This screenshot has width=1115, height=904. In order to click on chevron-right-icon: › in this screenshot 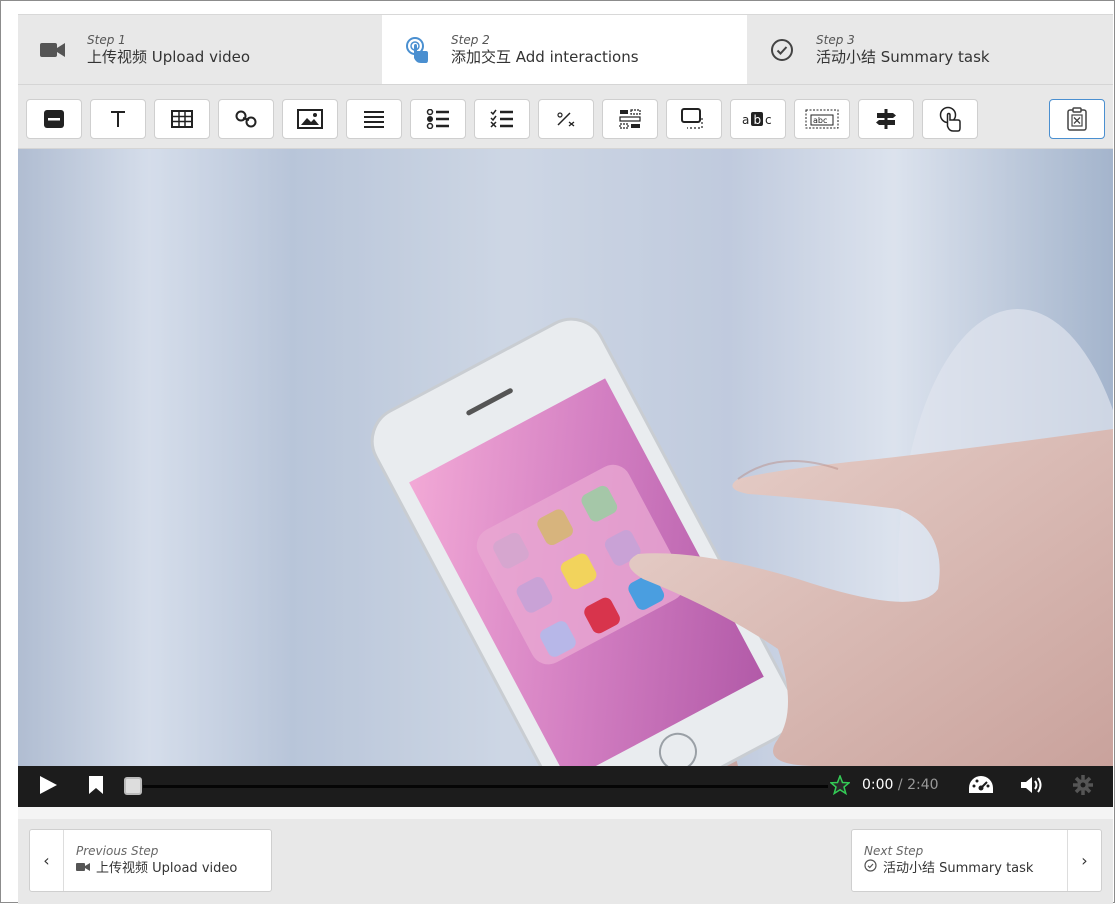, I will do `click(1084, 860)`.